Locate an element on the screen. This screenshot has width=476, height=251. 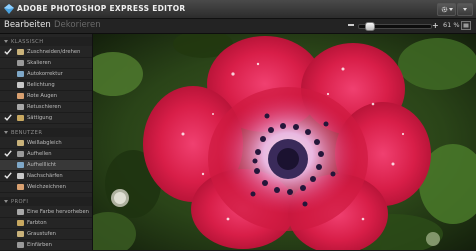
sidebar-item-label: Nachschärfen is located at coordinates (45, 176).